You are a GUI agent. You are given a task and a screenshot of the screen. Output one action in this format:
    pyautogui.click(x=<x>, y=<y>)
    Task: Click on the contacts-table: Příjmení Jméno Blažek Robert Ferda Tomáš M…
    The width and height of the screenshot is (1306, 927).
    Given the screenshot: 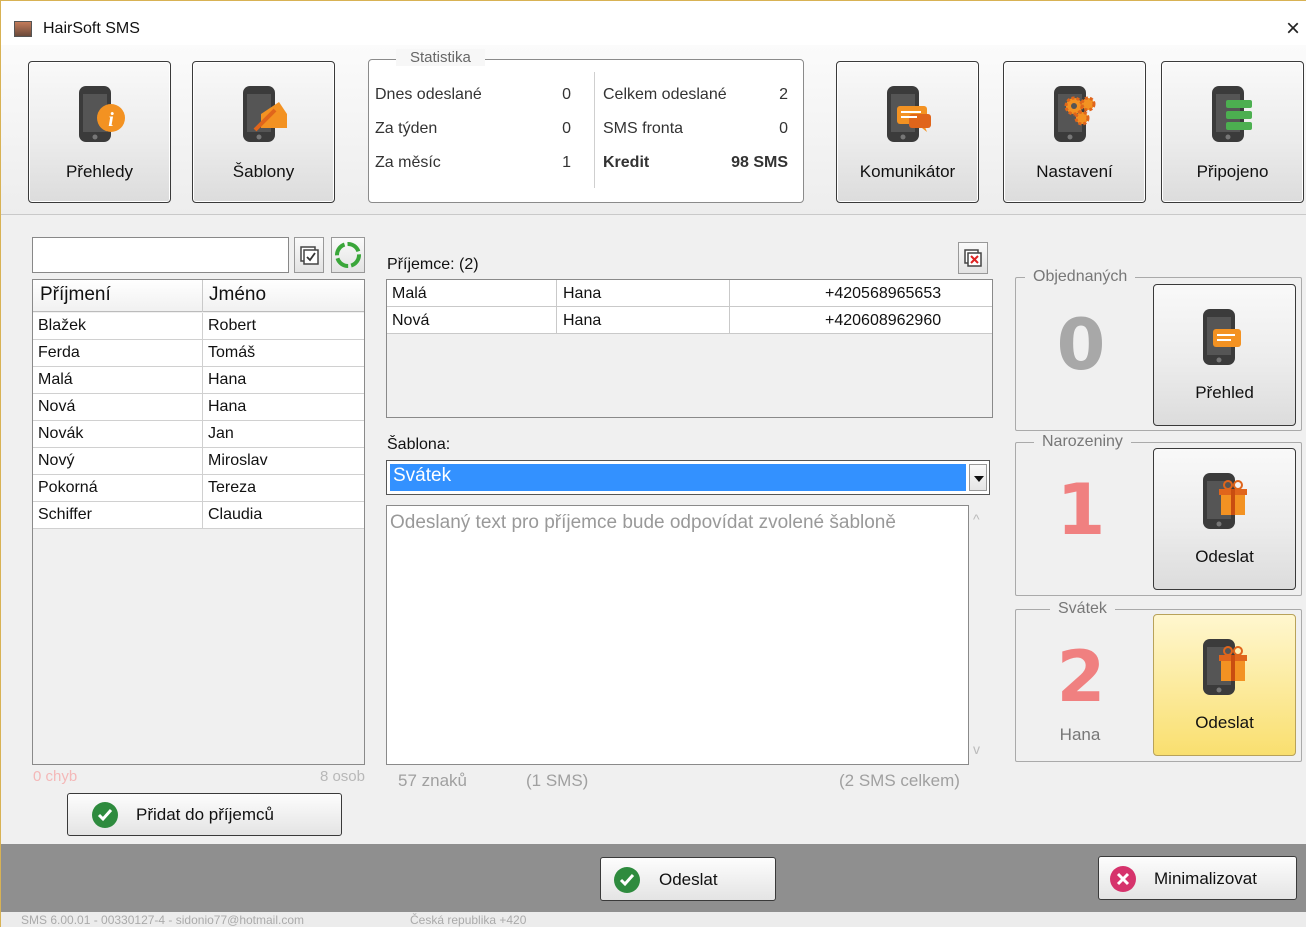 What is the action you would take?
    pyautogui.click(x=198, y=522)
    